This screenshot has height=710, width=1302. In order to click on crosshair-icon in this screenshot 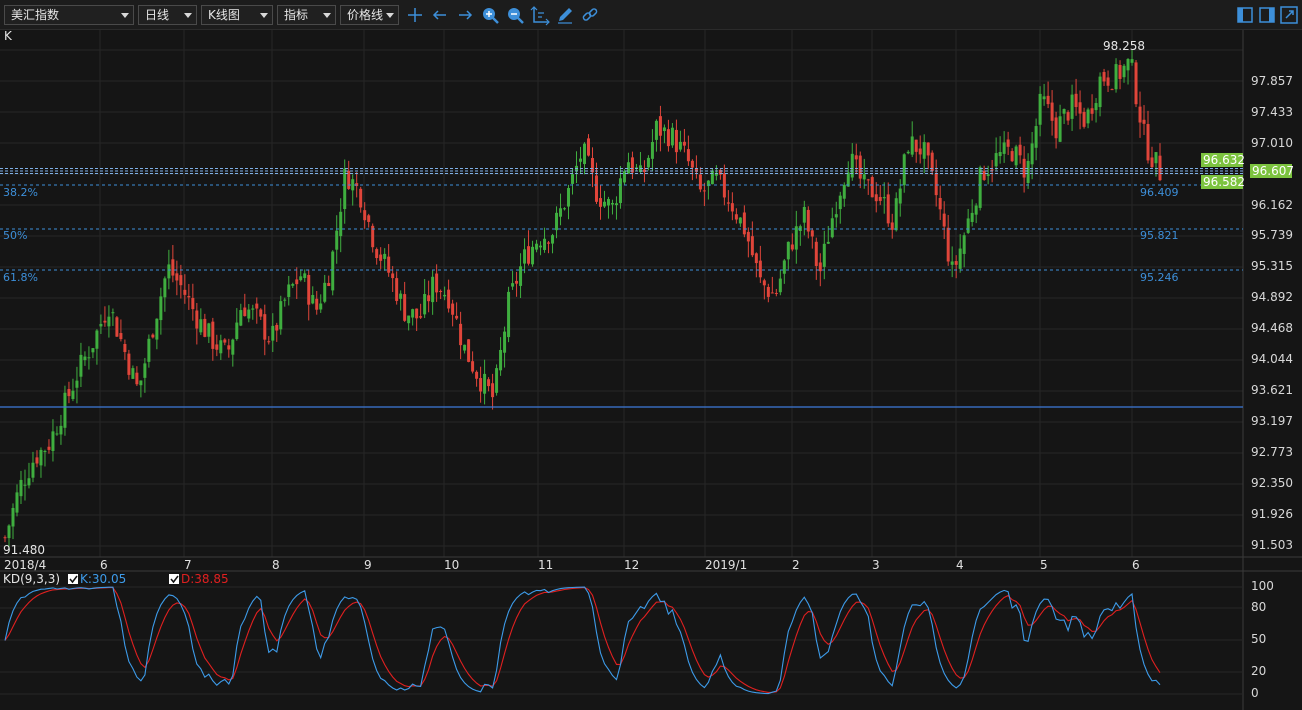, I will do `click(415, 15)`.